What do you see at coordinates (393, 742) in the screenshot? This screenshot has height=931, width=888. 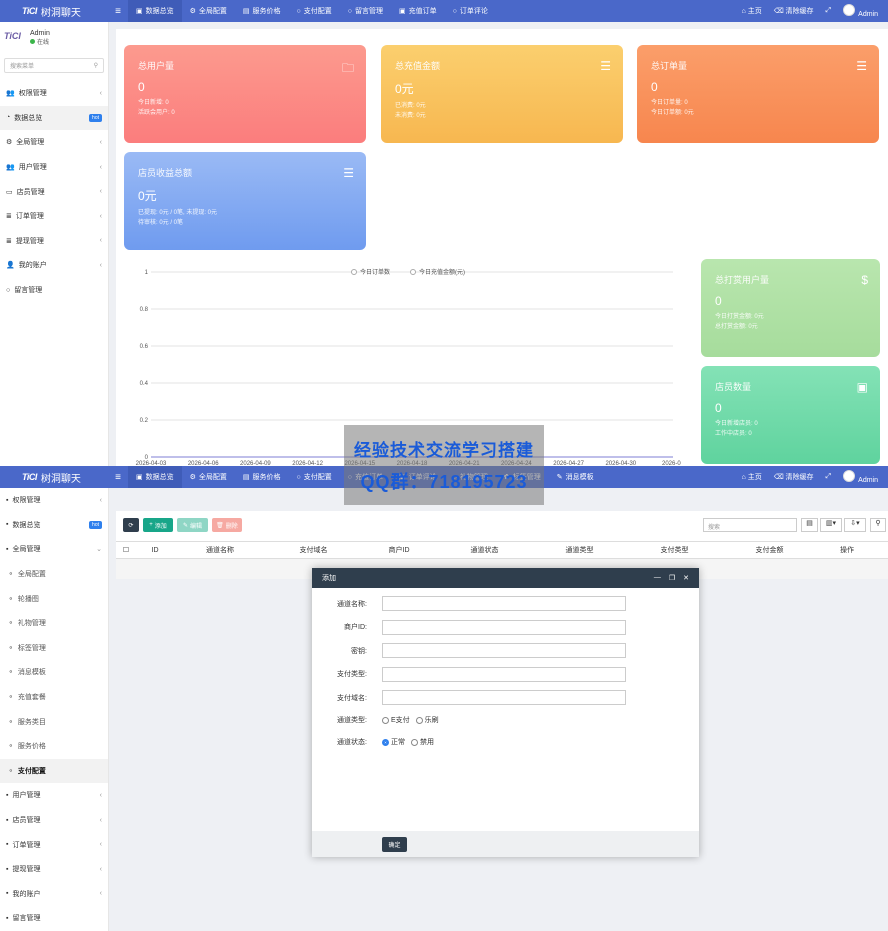 I see `radio-normal: 正常` at bounding box center [393, 742].